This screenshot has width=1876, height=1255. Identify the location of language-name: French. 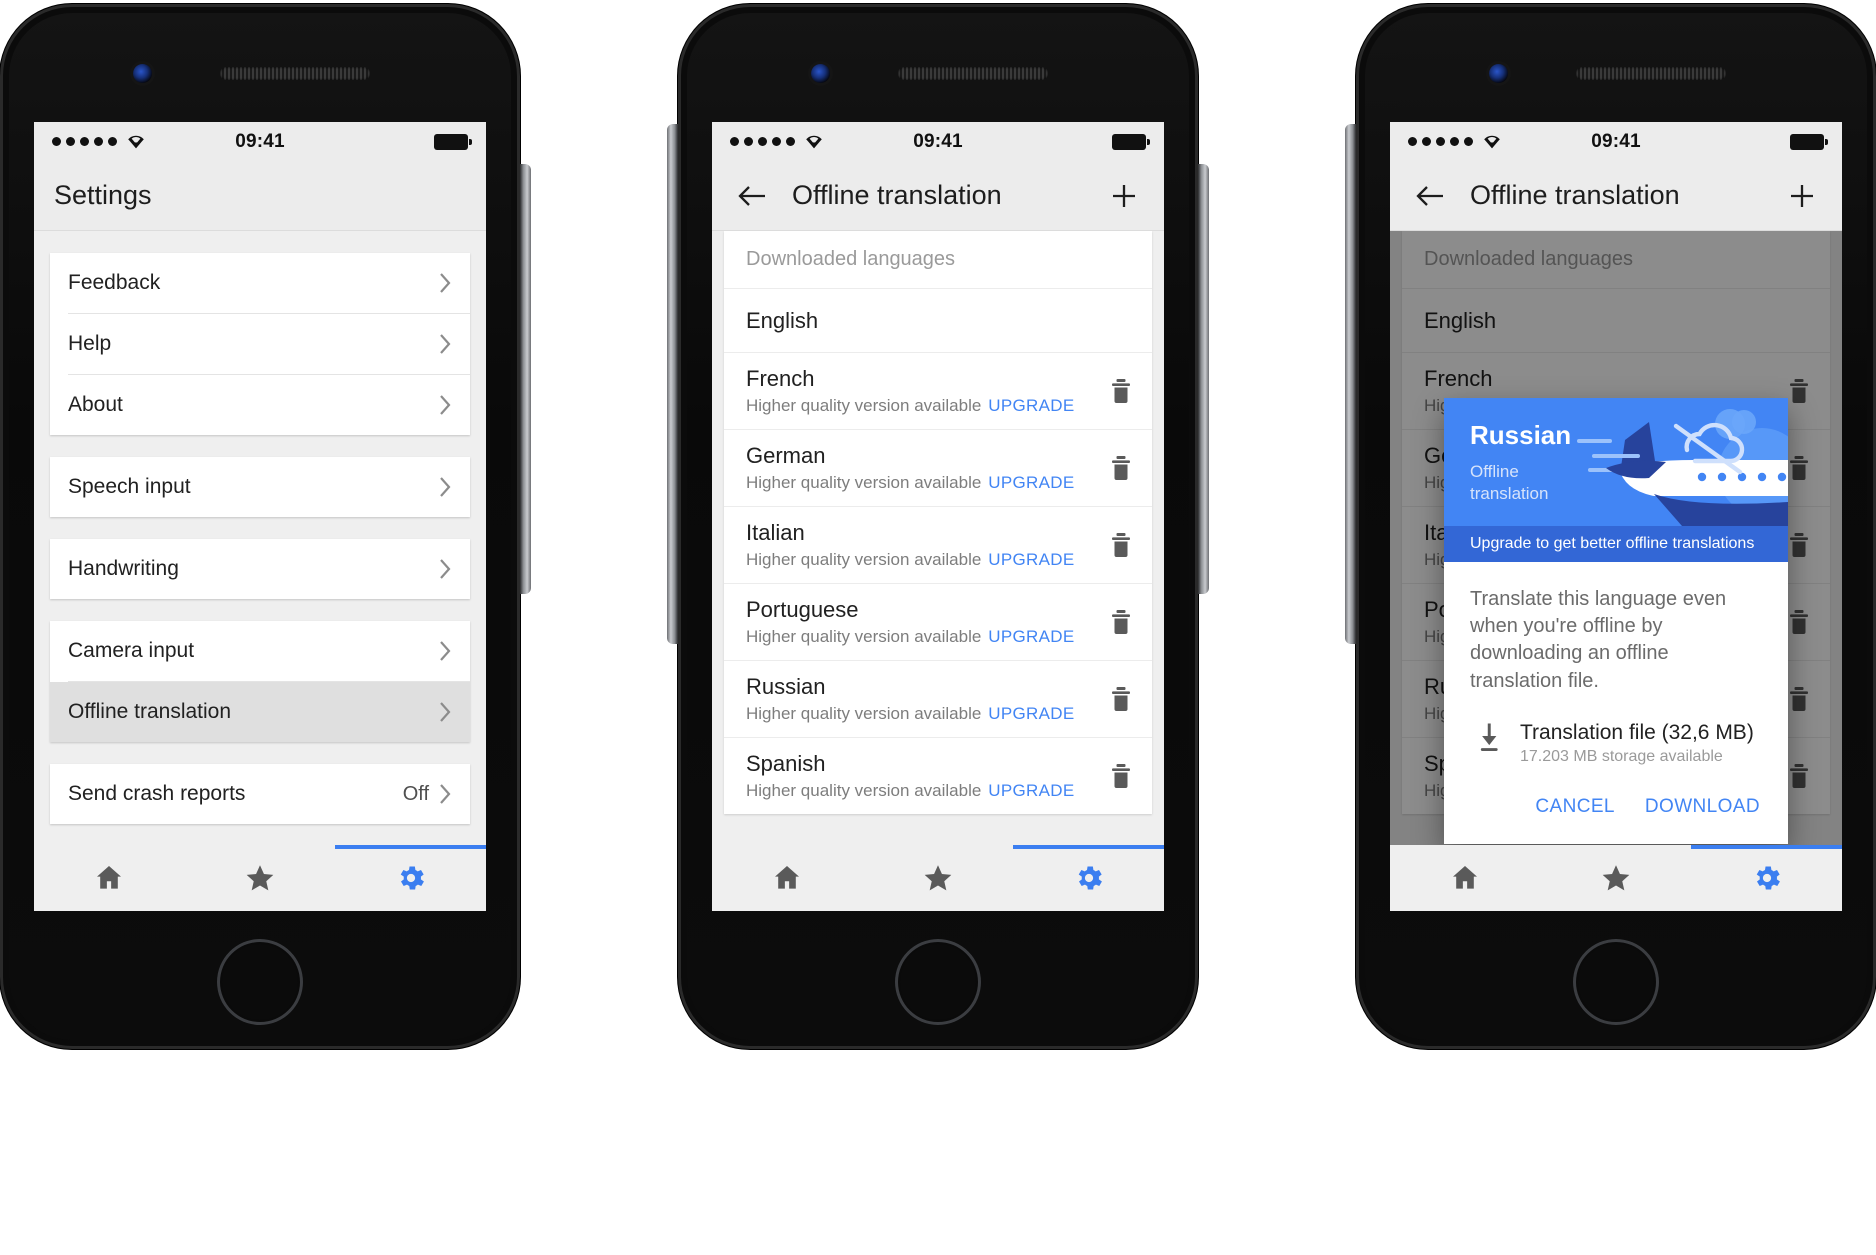
(780, 378).